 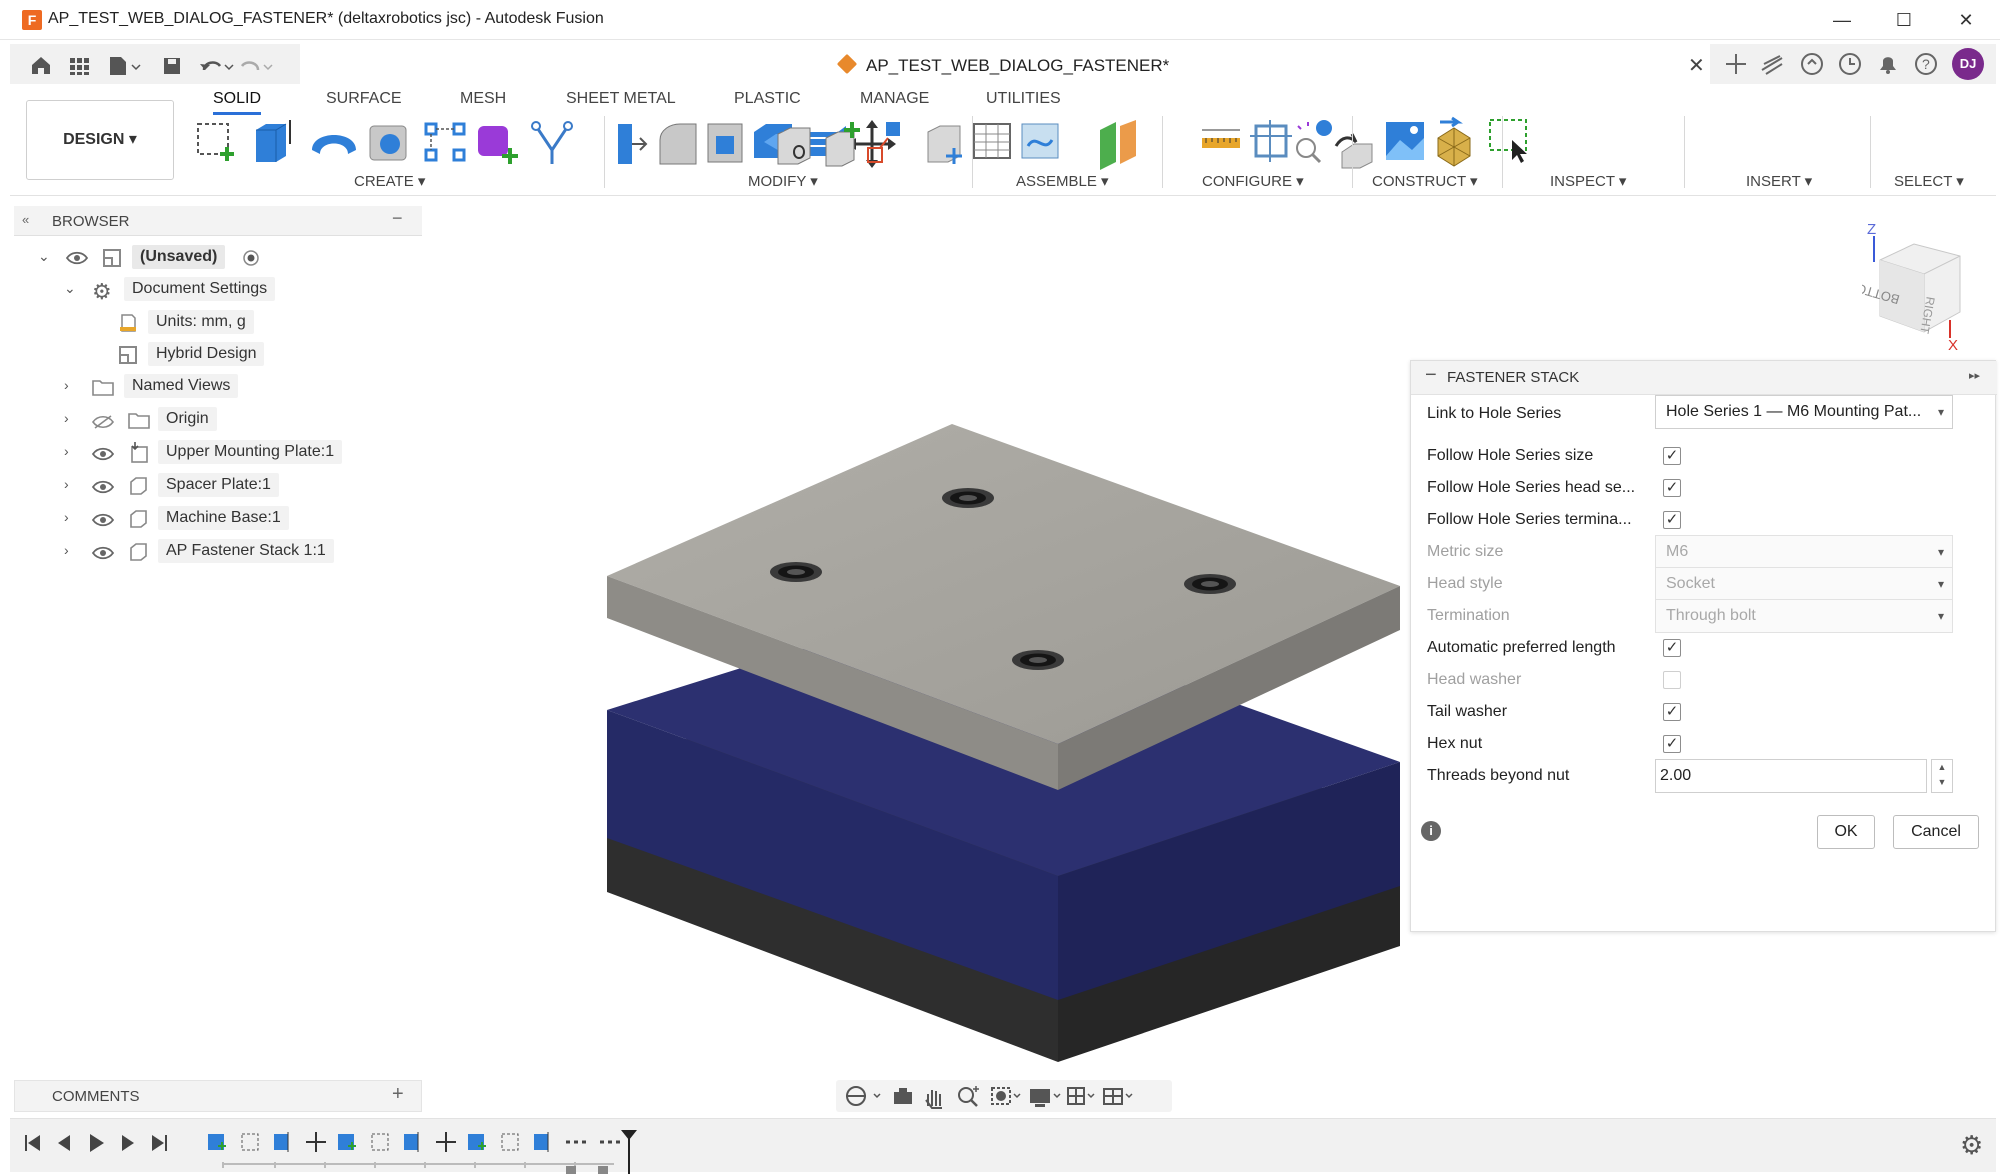 What do you see at coordinates (1804, 412) in the screenshot?
I see `link-hole-series-select: Hole Series 1 — M6 Mounting Pat... ▾` at bounding box center [1804, 412].